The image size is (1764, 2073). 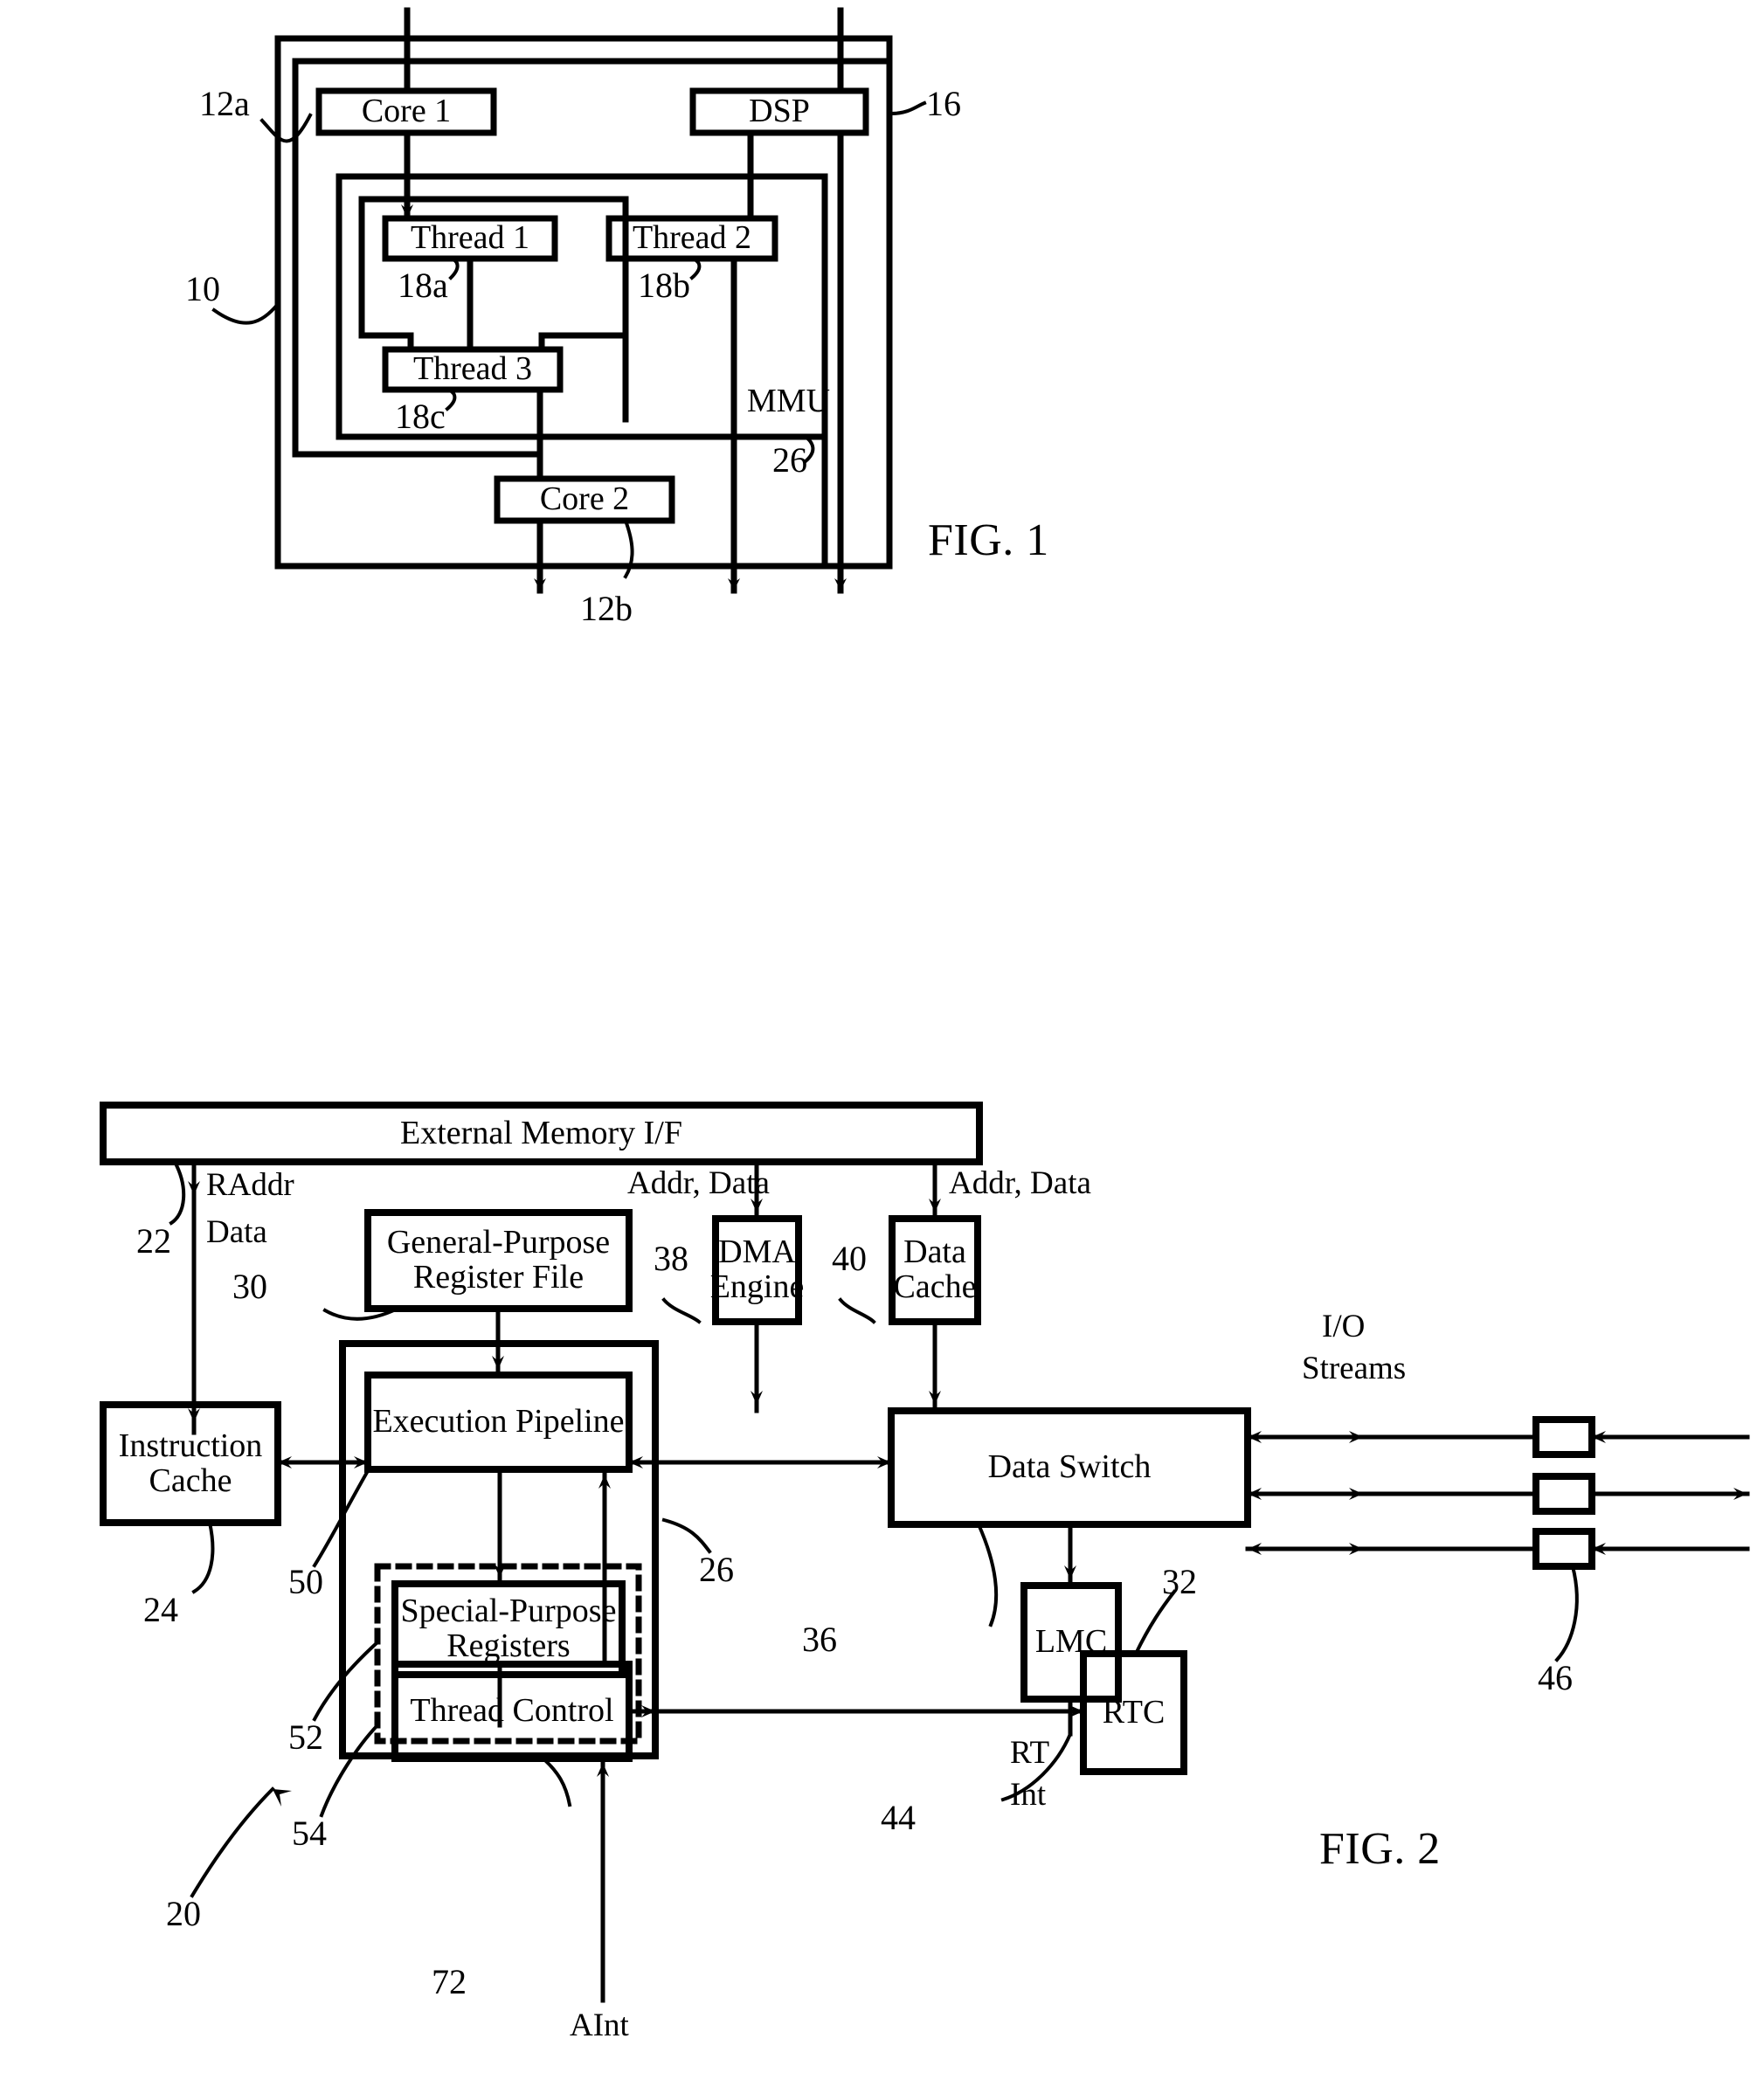 What do you see at coordinates (1380, 1849) in the screenshot?
I see `figure-2-caption: FIG. 2` at bounding box center [1380, 1849].